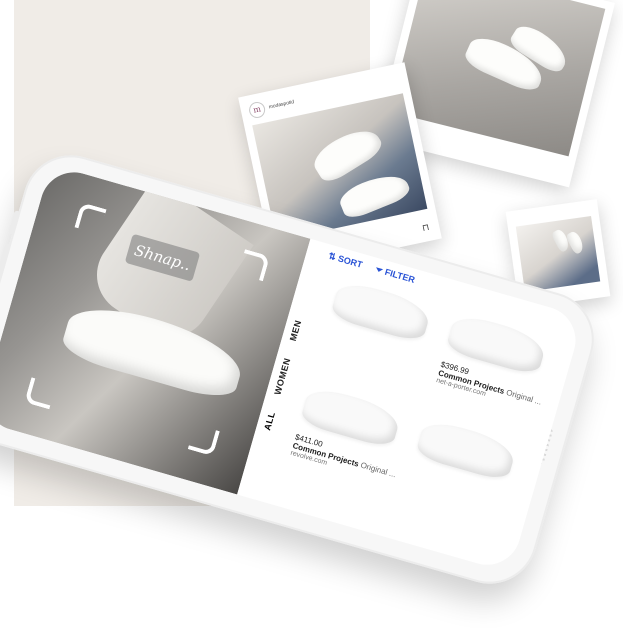 This screenshot has height=633, width=623. I want to click on post-username: modaspotid, so click(281, 105).